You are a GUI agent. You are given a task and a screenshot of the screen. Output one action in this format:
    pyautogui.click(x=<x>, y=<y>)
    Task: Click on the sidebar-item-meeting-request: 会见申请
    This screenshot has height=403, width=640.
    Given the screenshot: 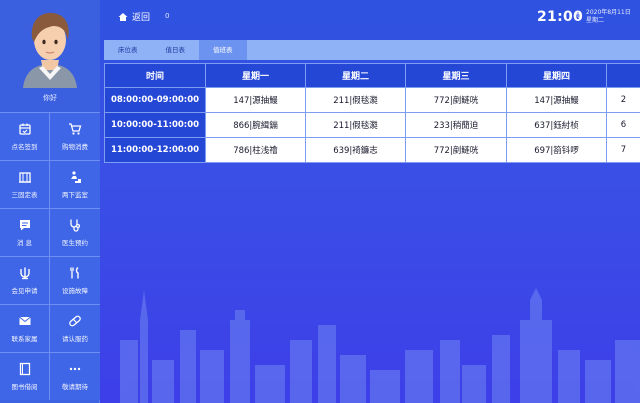 What is the action you would take?
    pyautogui.click(x=25, y=280)
    